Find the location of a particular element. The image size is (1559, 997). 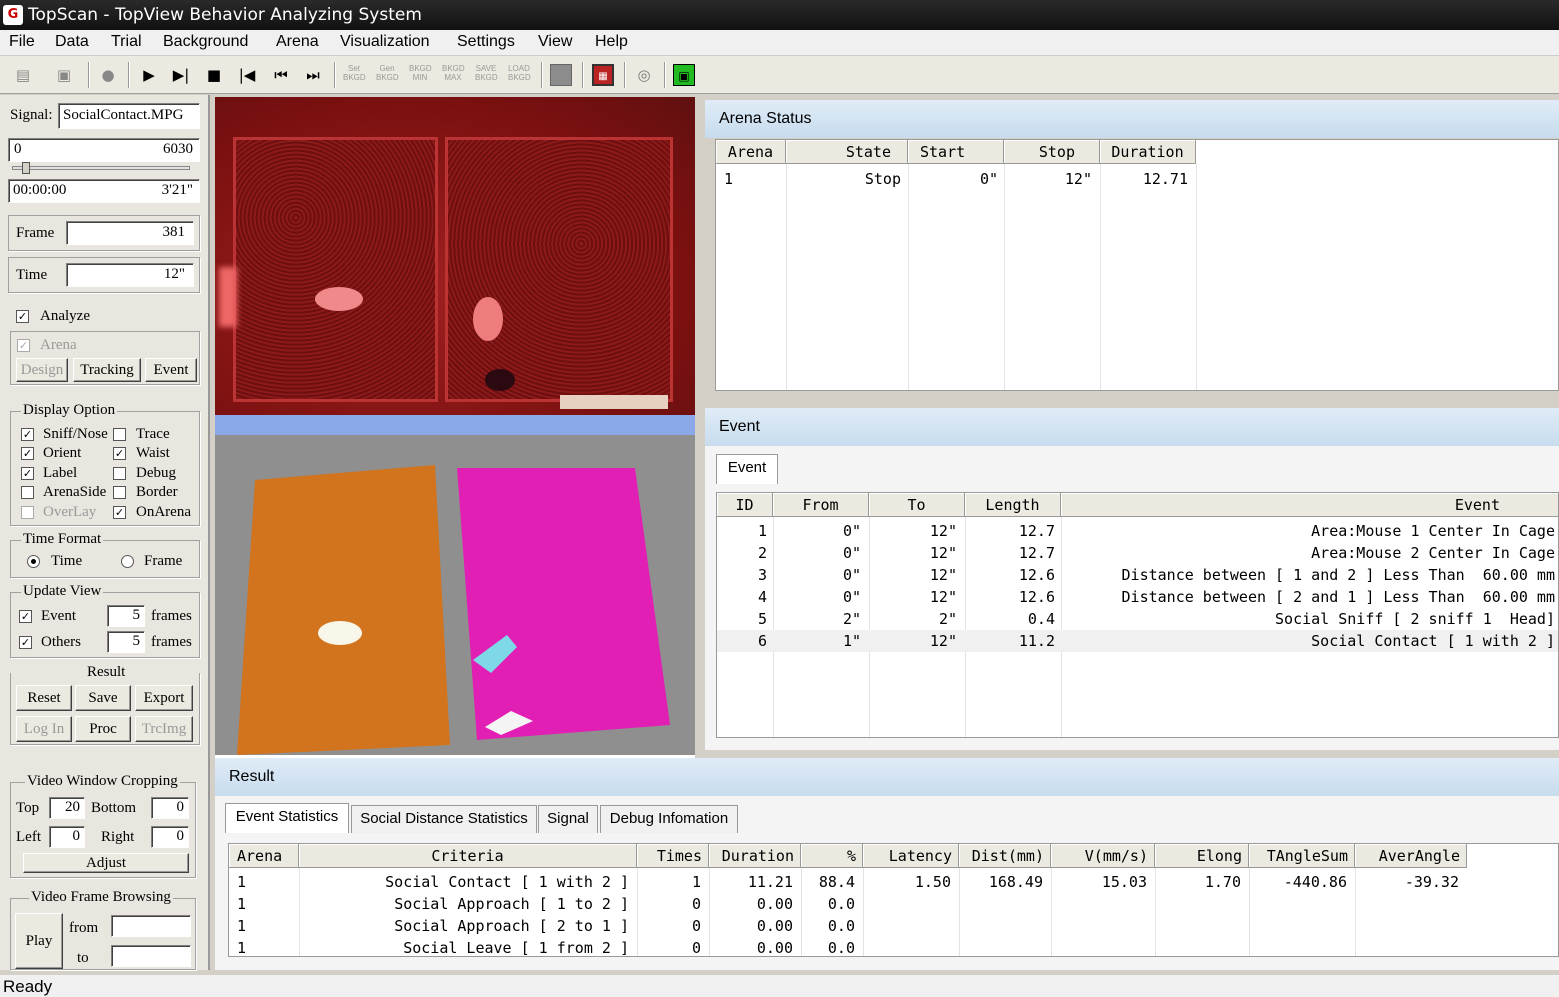

chart-icon: ▦ is located at coordinates (603, 75).